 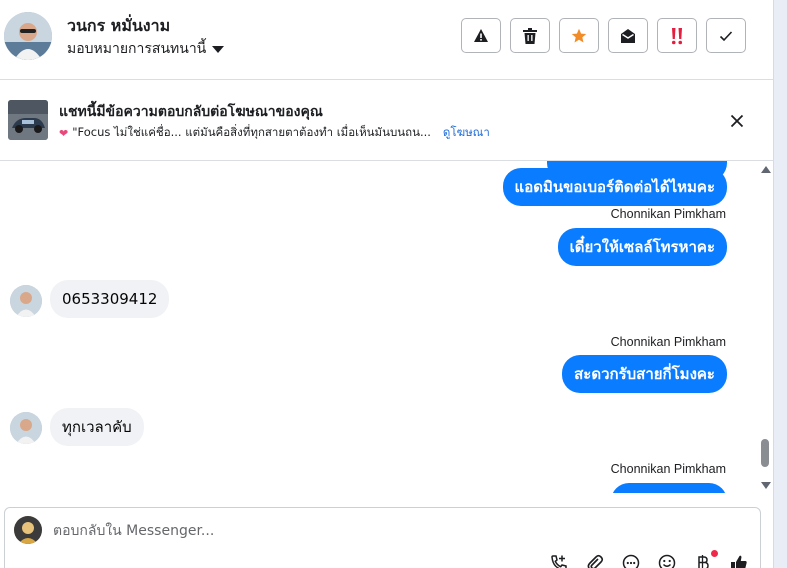 What do you see at coordinates (218, 49) in the screenshot?
I see `caret-down-icon` at bounding box center [218, 49].